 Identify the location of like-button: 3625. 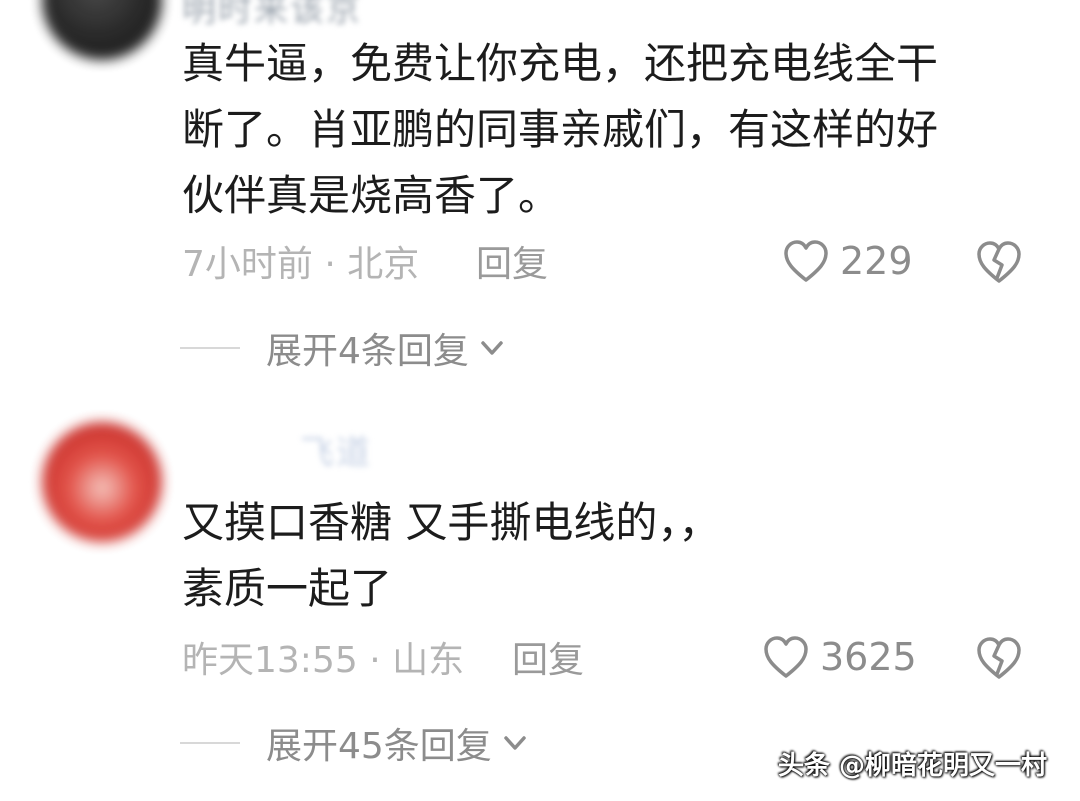
(839, 657).